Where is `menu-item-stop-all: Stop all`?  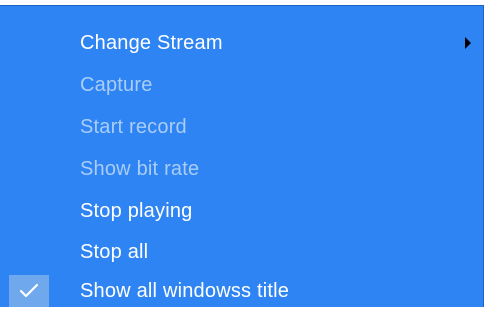 menu-item-stop-all: Stop all is located at coordinates (241, 252).